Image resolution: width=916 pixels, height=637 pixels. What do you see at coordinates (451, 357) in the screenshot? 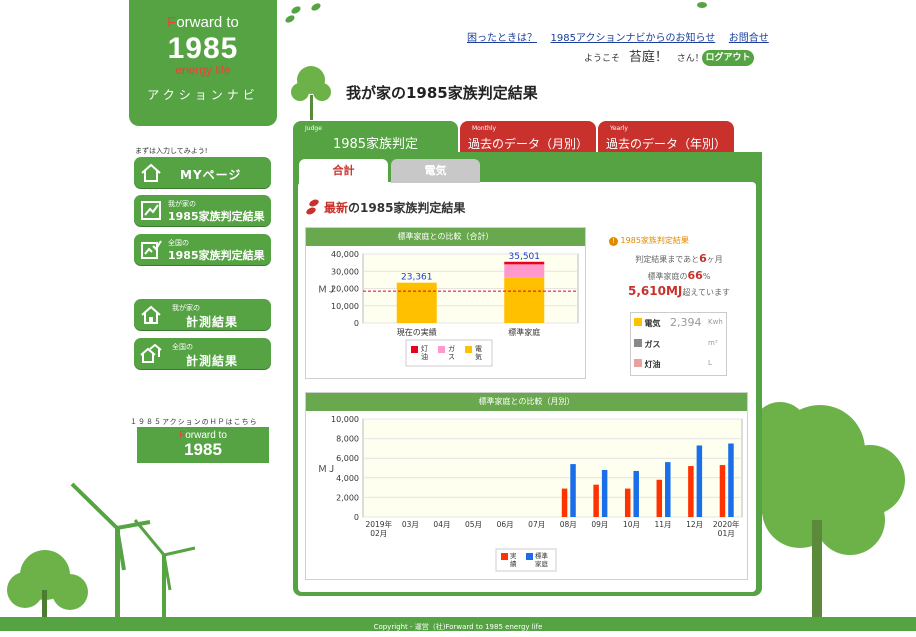
I see `legend-label-char: ス` at bounding box center [451, 357].